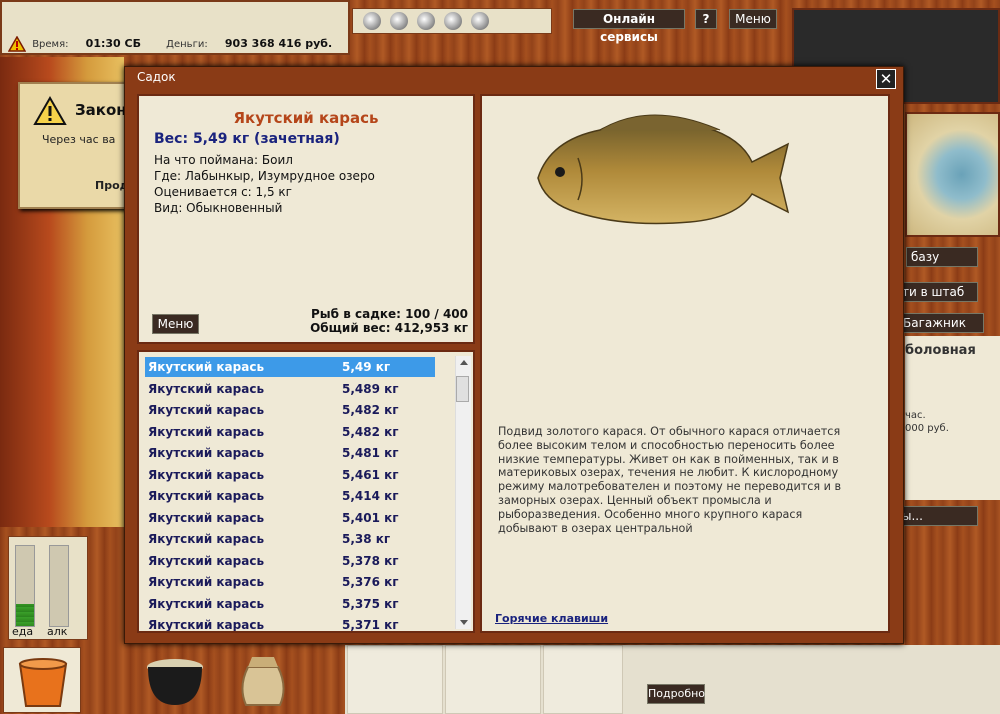  What do you see at coordinates (366, 539) in the screenshot?
I see `fish-row-weight: 5,38 кг` at bounding box center [366, 539].